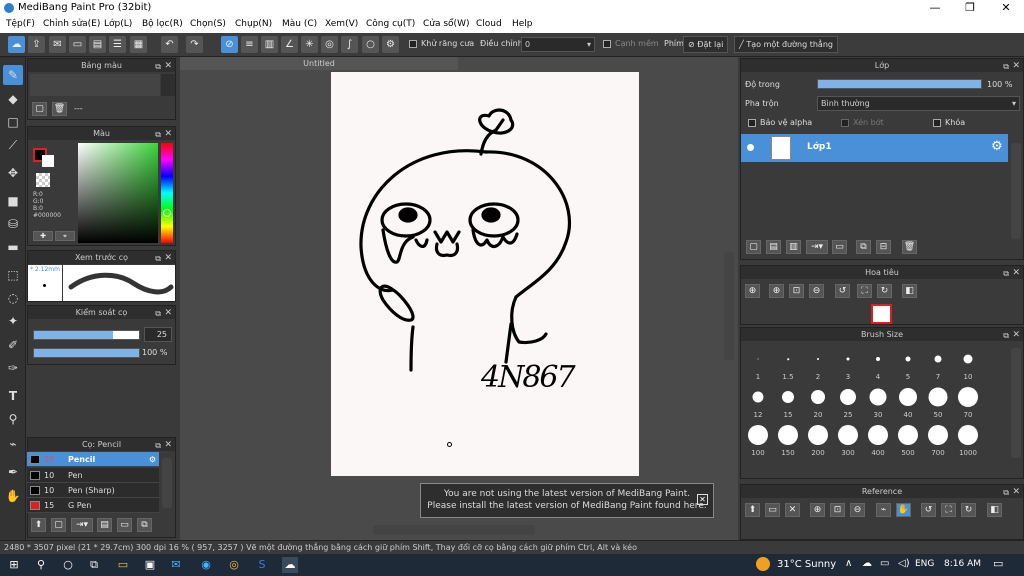  I want to click on blend-select: Bình thường ▾, so click(918, 103).